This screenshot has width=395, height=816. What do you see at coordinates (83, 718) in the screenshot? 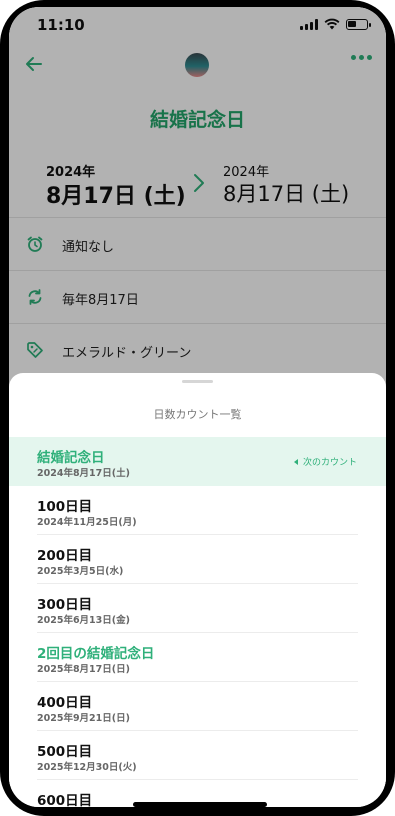
I see `item-date: 2025年9月21日(日)` at bounding box center [83, 718].